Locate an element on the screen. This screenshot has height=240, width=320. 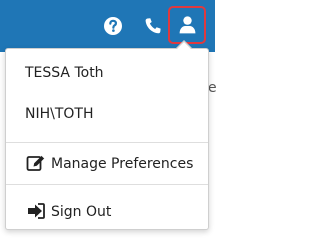
user-icon is located at coordinates (187, 25).